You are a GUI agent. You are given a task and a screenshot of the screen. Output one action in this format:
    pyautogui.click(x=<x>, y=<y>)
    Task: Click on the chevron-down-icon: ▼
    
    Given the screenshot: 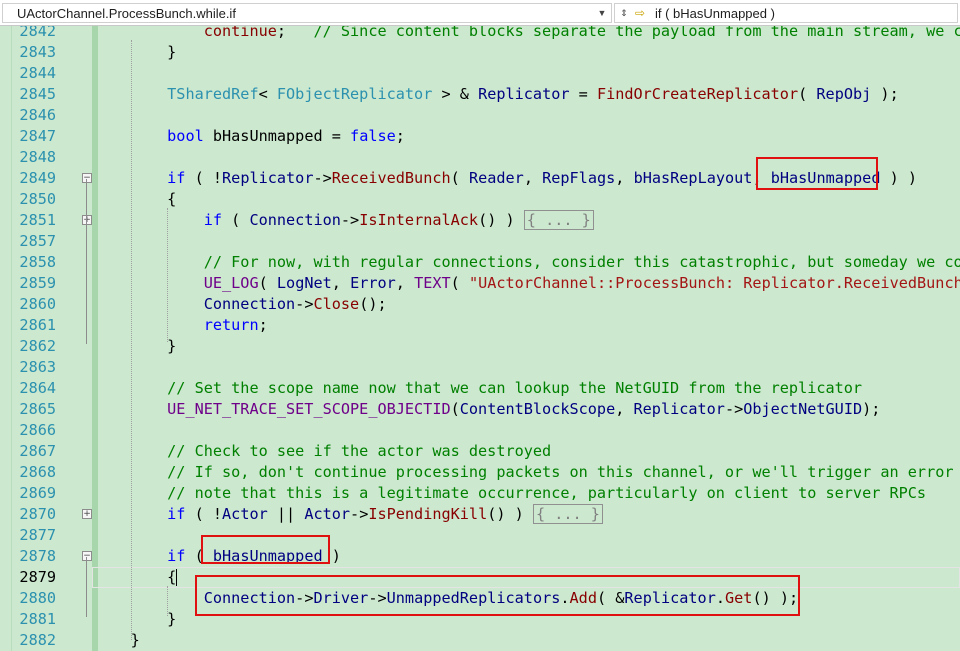 What is the action you would take?
    pyautogui.click(x=602, y=13)
    